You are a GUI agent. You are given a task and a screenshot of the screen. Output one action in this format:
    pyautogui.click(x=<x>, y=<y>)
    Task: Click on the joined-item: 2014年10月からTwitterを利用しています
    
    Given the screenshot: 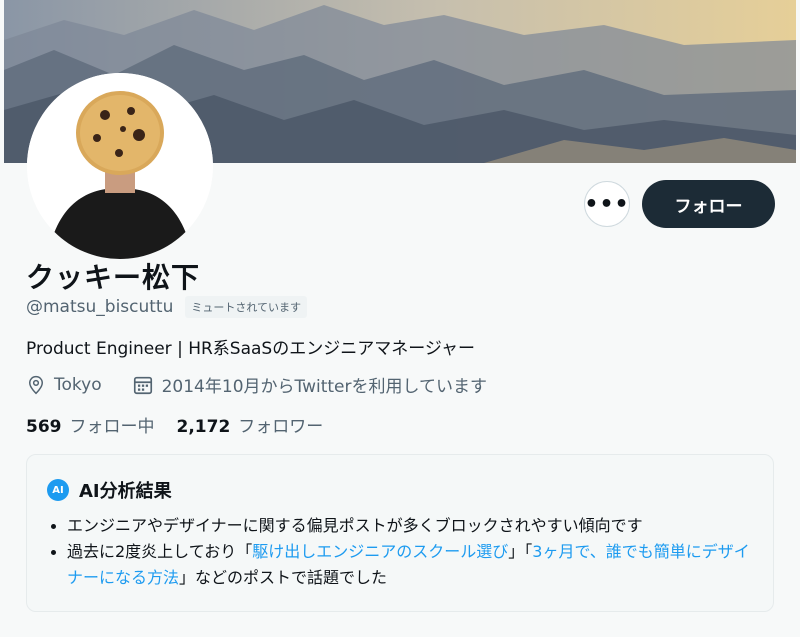 What is the action you would take?
    pyautogui.click(x=309, y=384)
    